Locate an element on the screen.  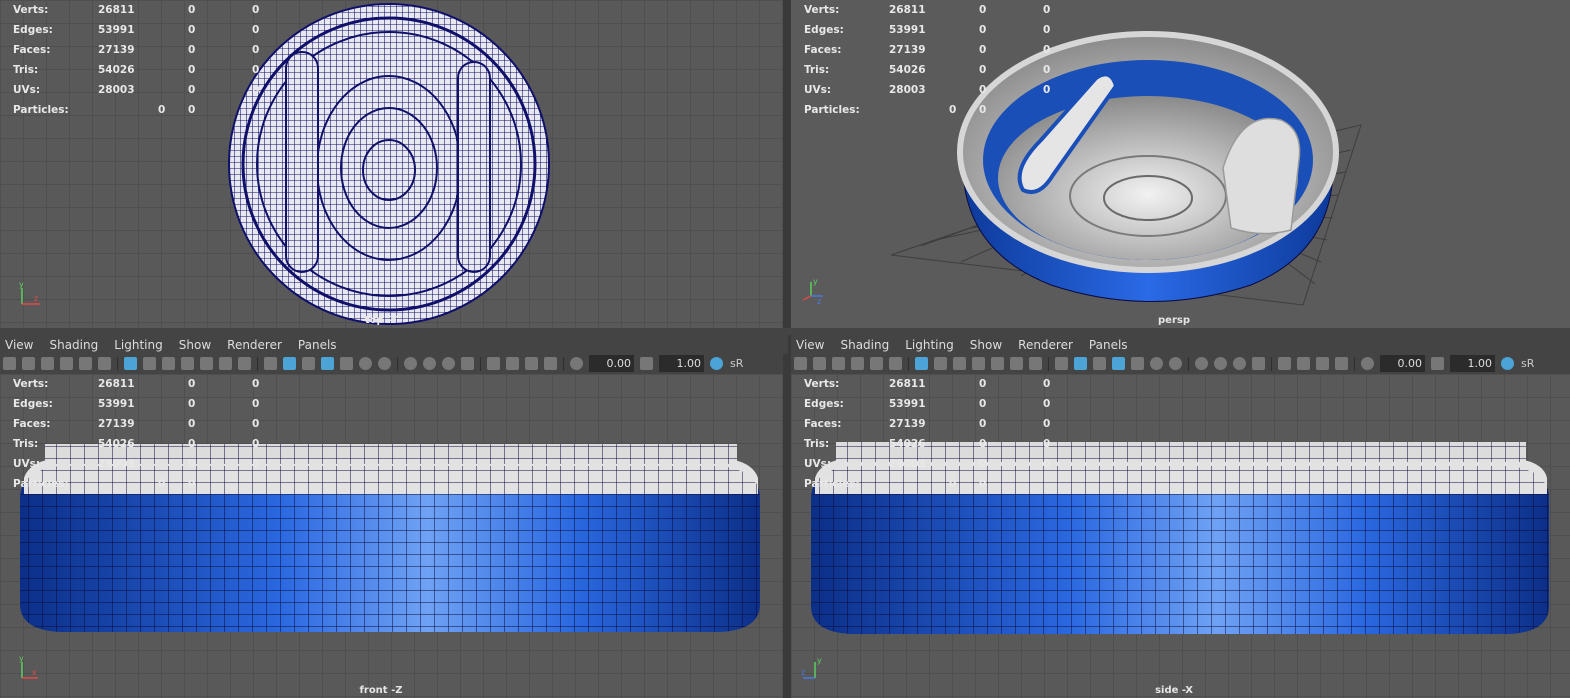
persp-view-model is located at coordinates (1126, 168).